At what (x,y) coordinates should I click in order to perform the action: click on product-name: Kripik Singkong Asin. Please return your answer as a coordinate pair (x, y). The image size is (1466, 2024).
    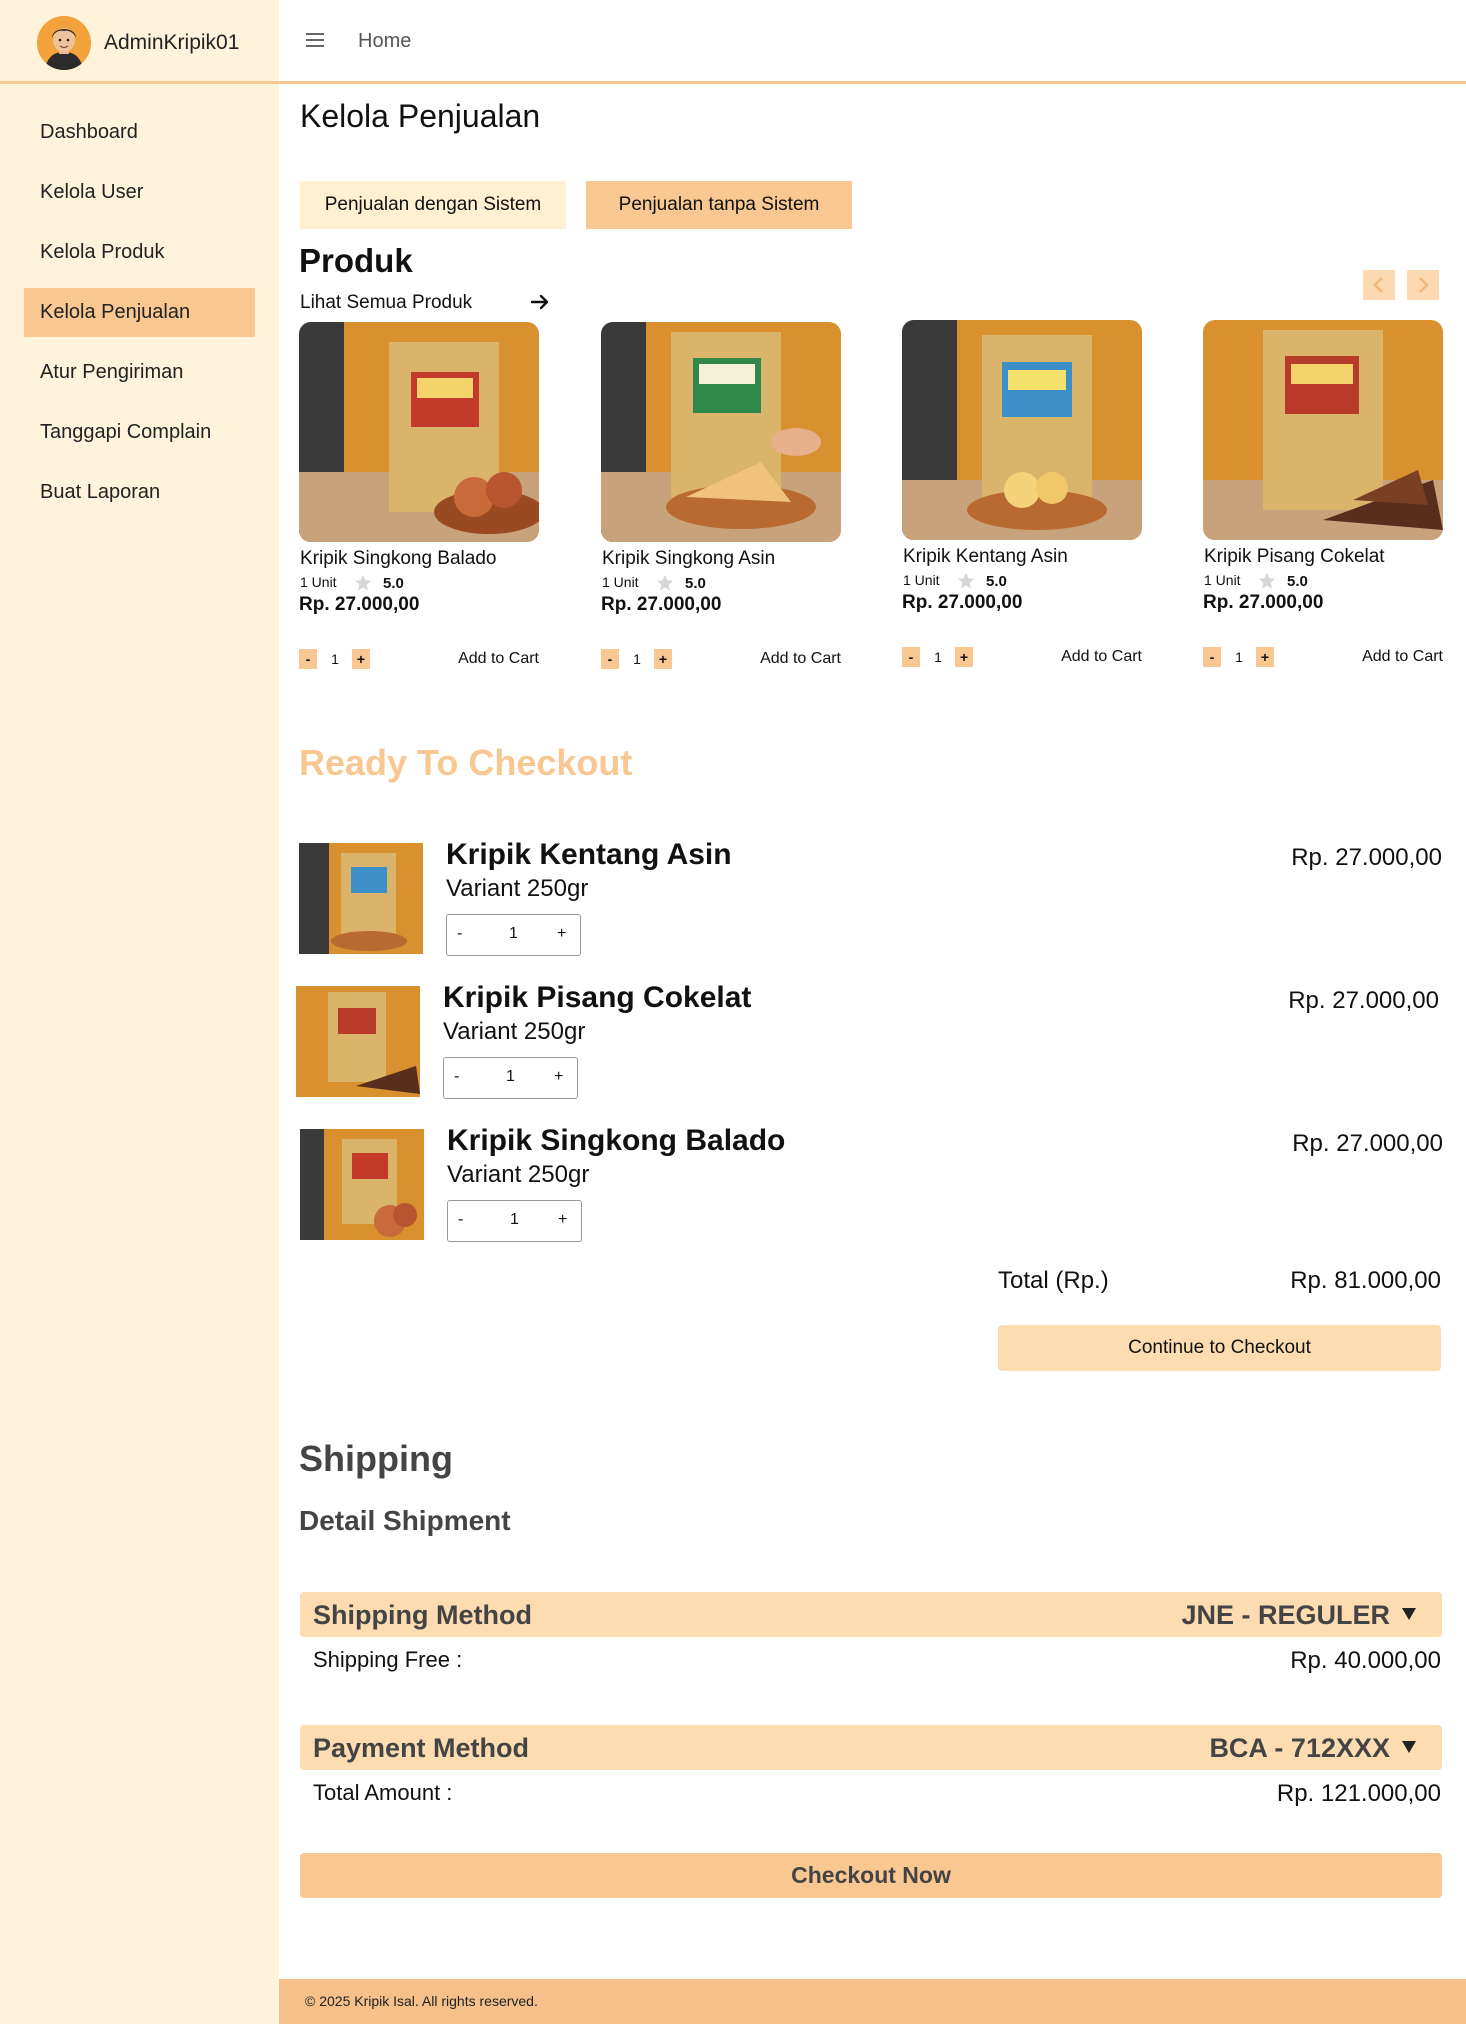
    Looking at the image, I should click on (689, 558).